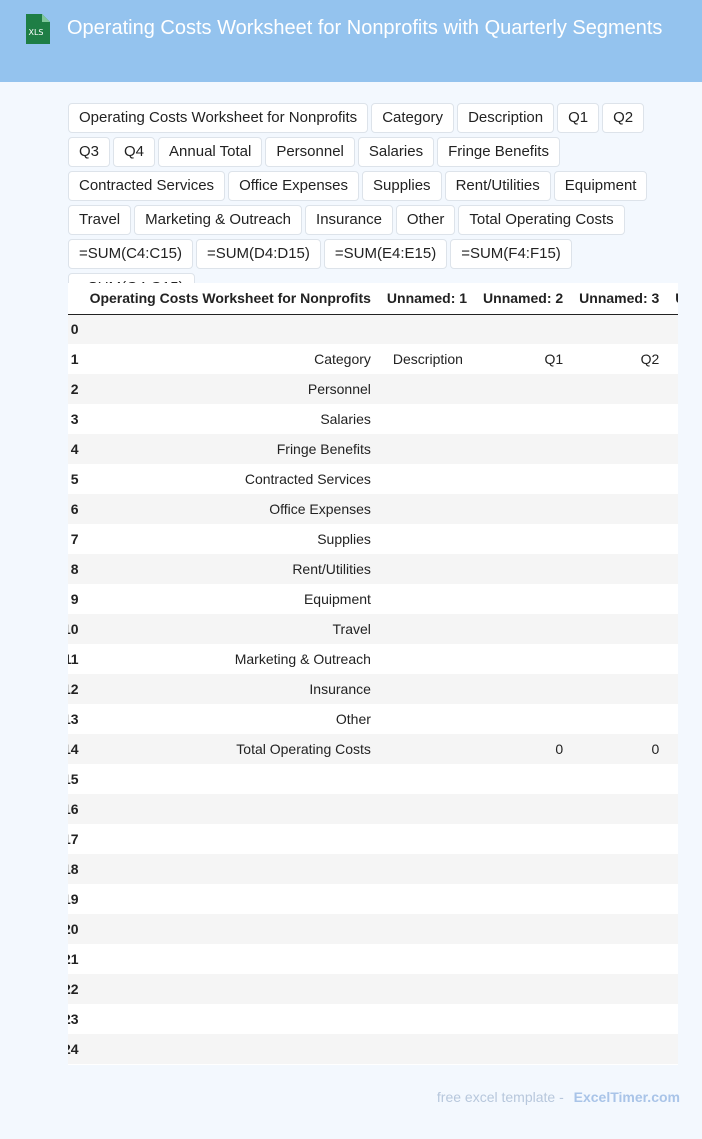 This screenshot has width=702, height=1139. I want to click on table-cell: Category, so click(232, 359).